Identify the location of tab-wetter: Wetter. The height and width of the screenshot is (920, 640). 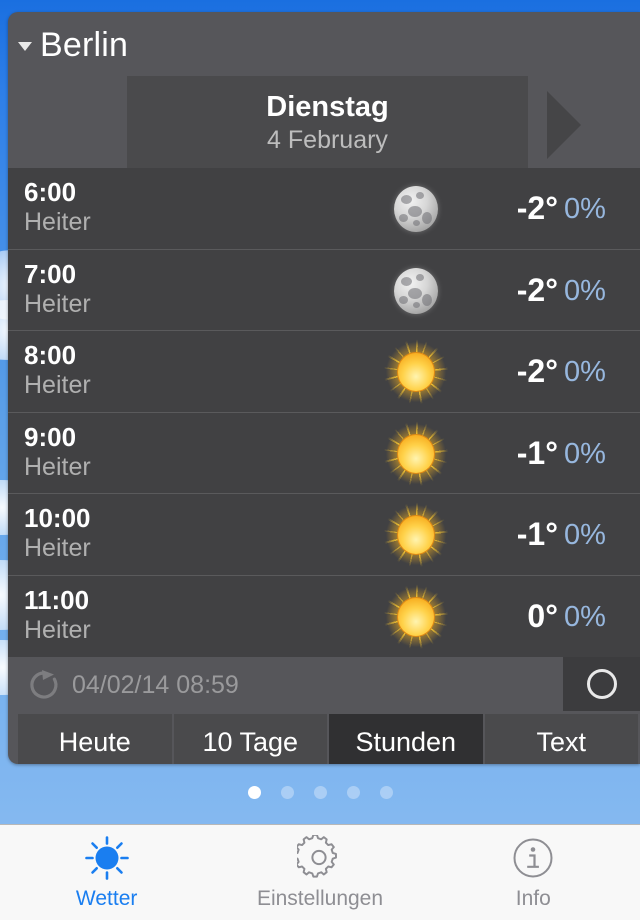
(106, 872).